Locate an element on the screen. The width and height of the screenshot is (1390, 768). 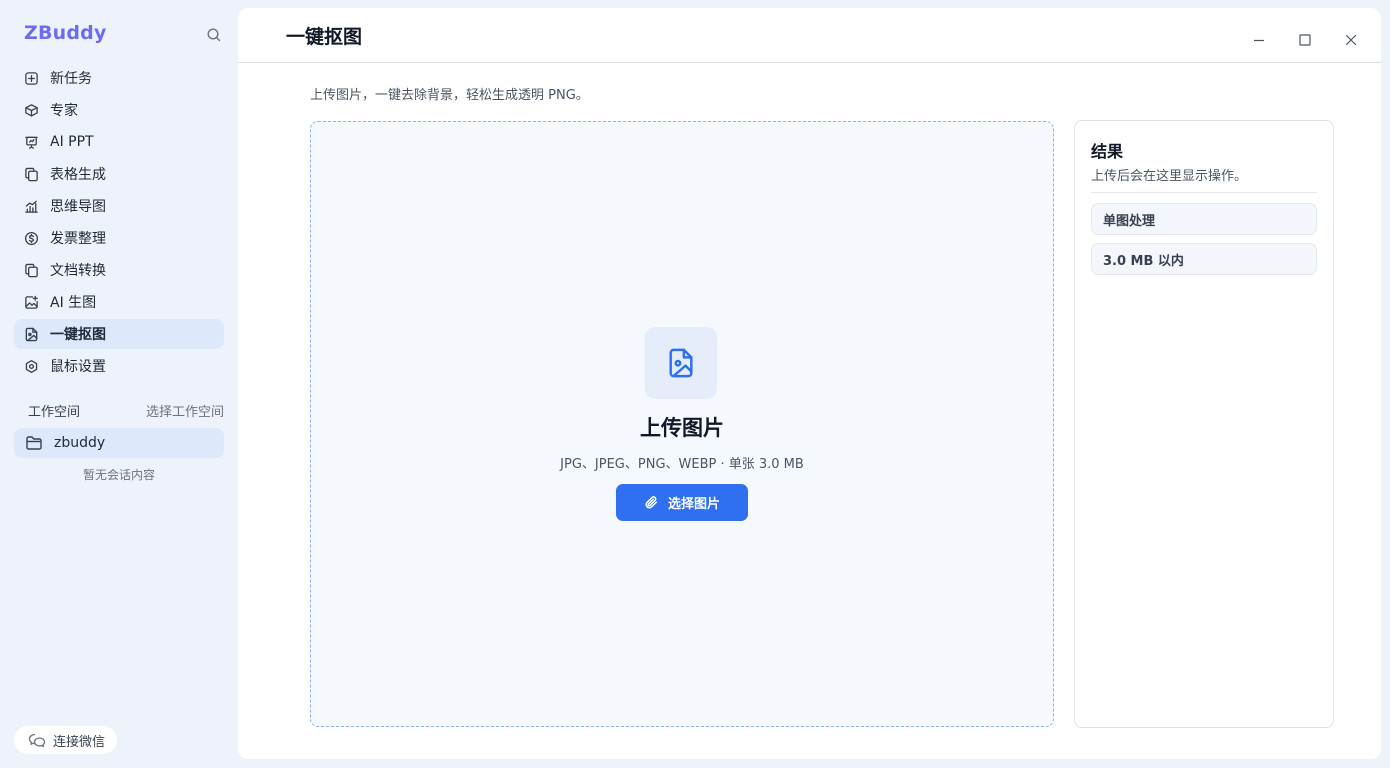
connect-wechat-button: 连接微信 is located at coordinates (66, 740).